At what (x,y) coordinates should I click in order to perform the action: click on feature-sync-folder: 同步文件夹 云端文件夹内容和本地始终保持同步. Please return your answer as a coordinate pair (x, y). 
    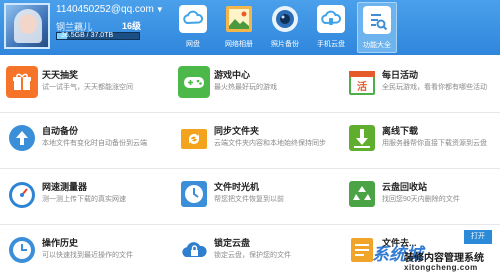
    Looking at the image, I should click on (255, 140).